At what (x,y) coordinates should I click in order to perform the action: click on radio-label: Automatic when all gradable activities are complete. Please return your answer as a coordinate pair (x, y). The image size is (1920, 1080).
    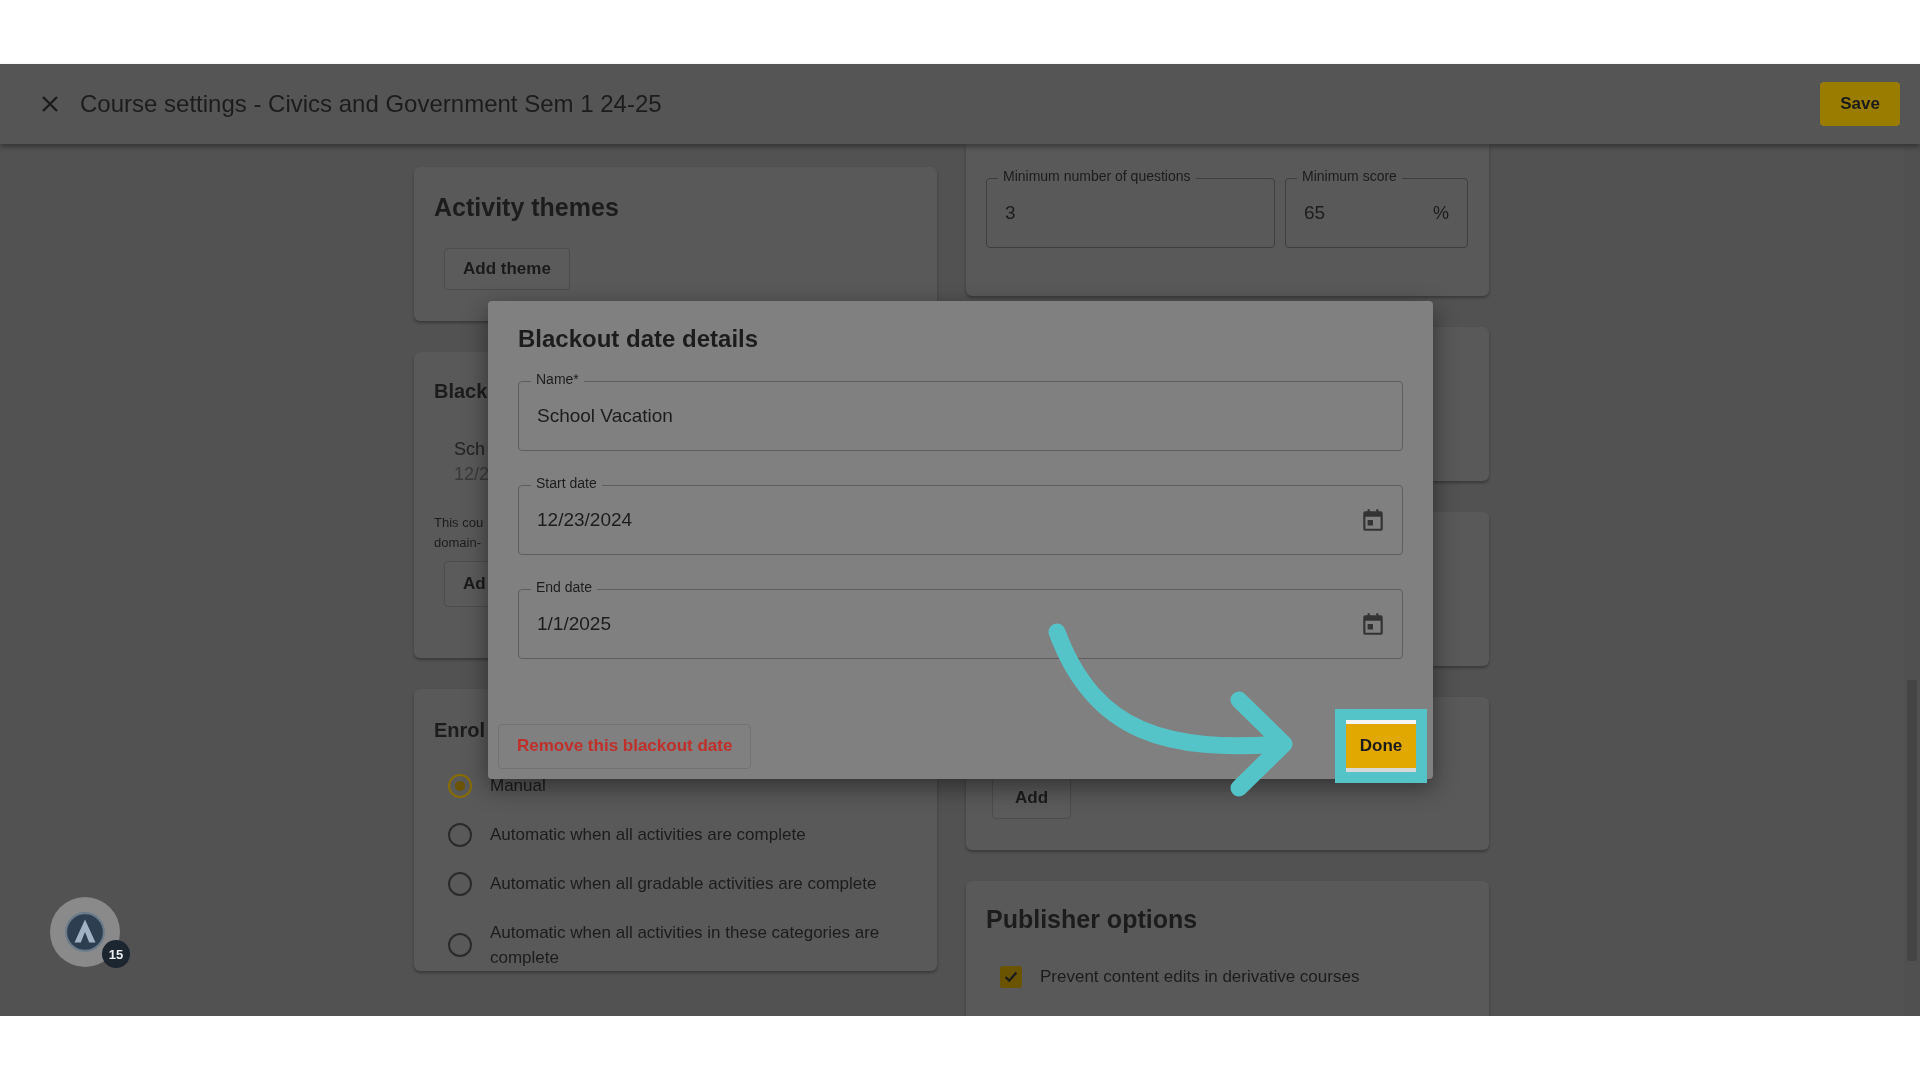
    Looking at the image, I should click on (684, 884).